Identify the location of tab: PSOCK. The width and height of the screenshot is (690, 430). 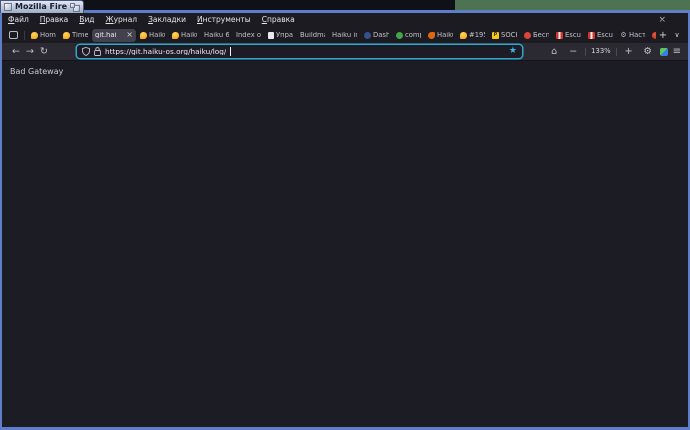
(504, 35).